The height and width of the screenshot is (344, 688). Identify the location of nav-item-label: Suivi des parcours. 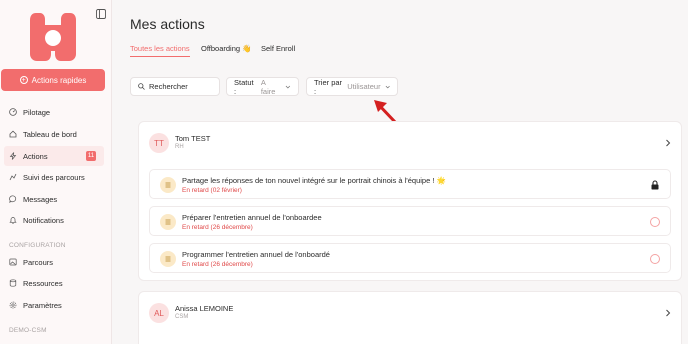
(54, 177).